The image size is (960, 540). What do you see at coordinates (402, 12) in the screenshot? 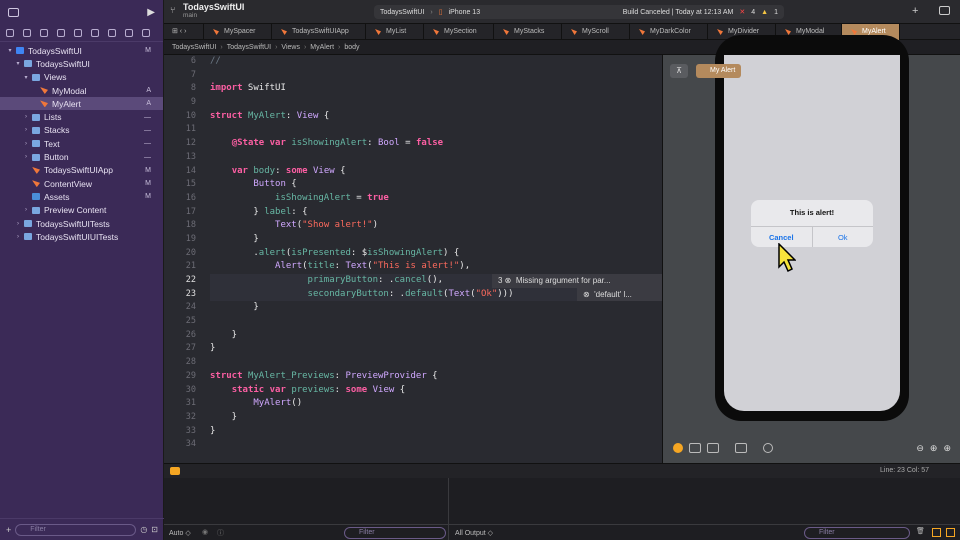
I see `scheme-selector: TodaysSwiftUI` at bounding box center [402, 12].